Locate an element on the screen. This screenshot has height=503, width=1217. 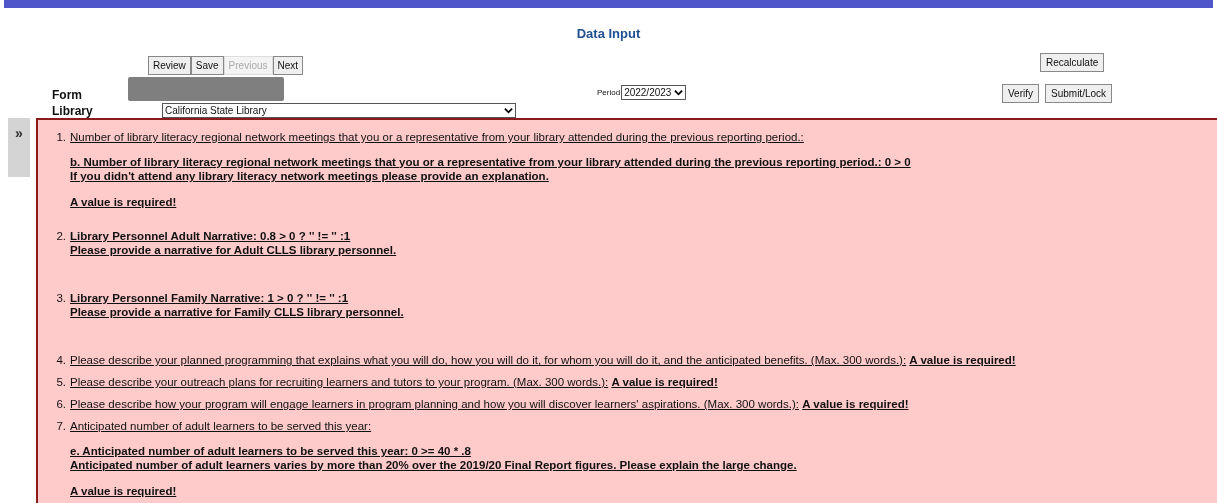
error-link: Please describe your outreach plans for recruiting learners and tutors to your program. (Max. 300 words.): is located at coordinates (339, 382).